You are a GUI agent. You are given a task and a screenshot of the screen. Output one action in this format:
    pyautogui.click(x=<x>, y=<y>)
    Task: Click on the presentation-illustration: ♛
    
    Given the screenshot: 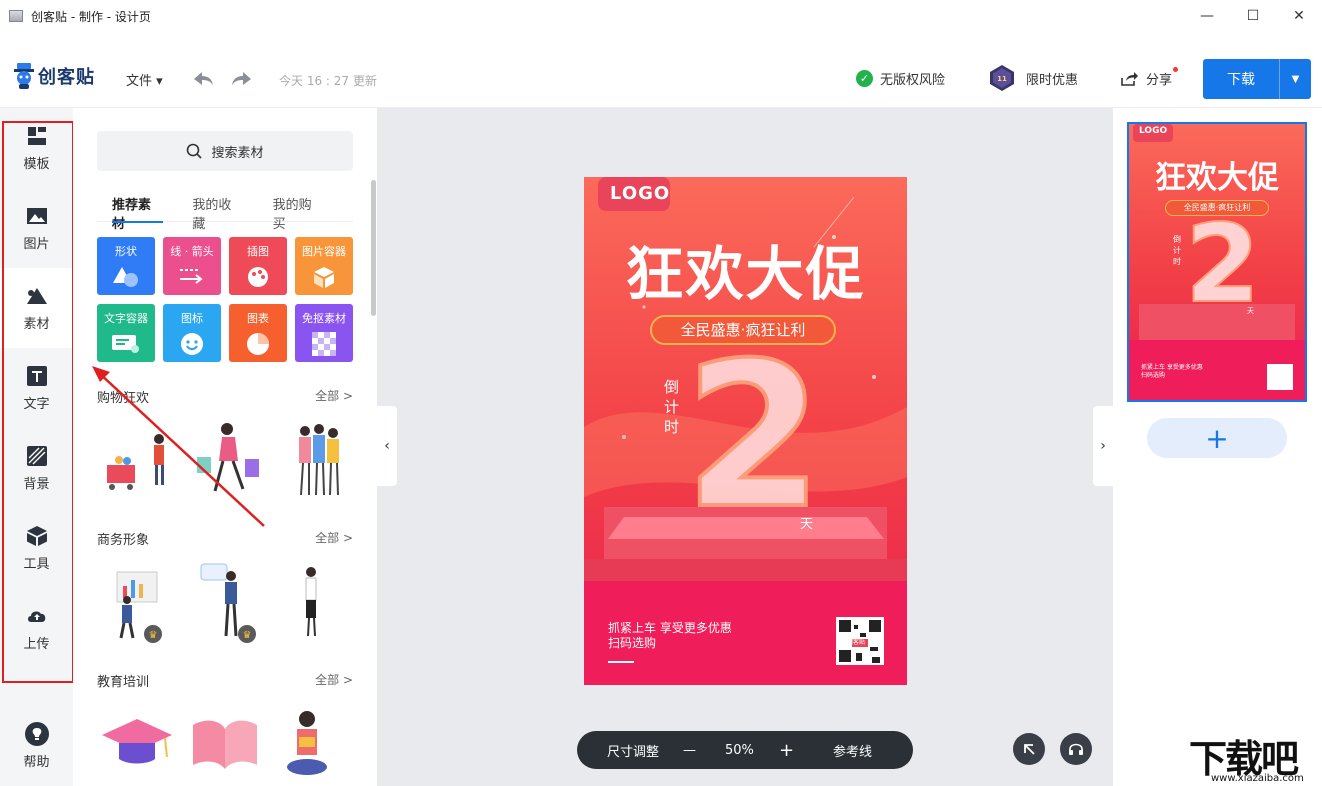 What is the action you would take?
    pyautogui.click(x=139, y=607)
    